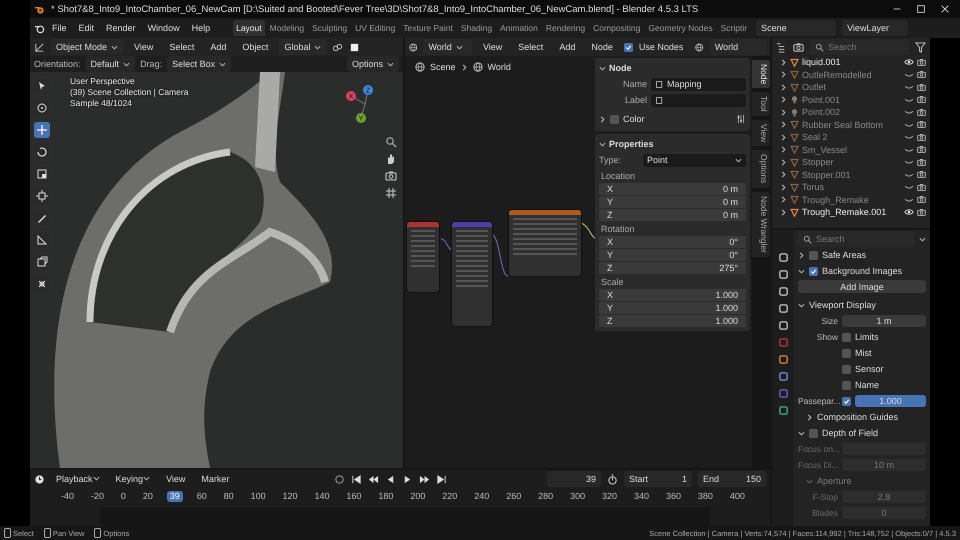  Describe the element at coordinates (850, 433) in the screenshot. I see `panel-title: Depth of Field` at that location.